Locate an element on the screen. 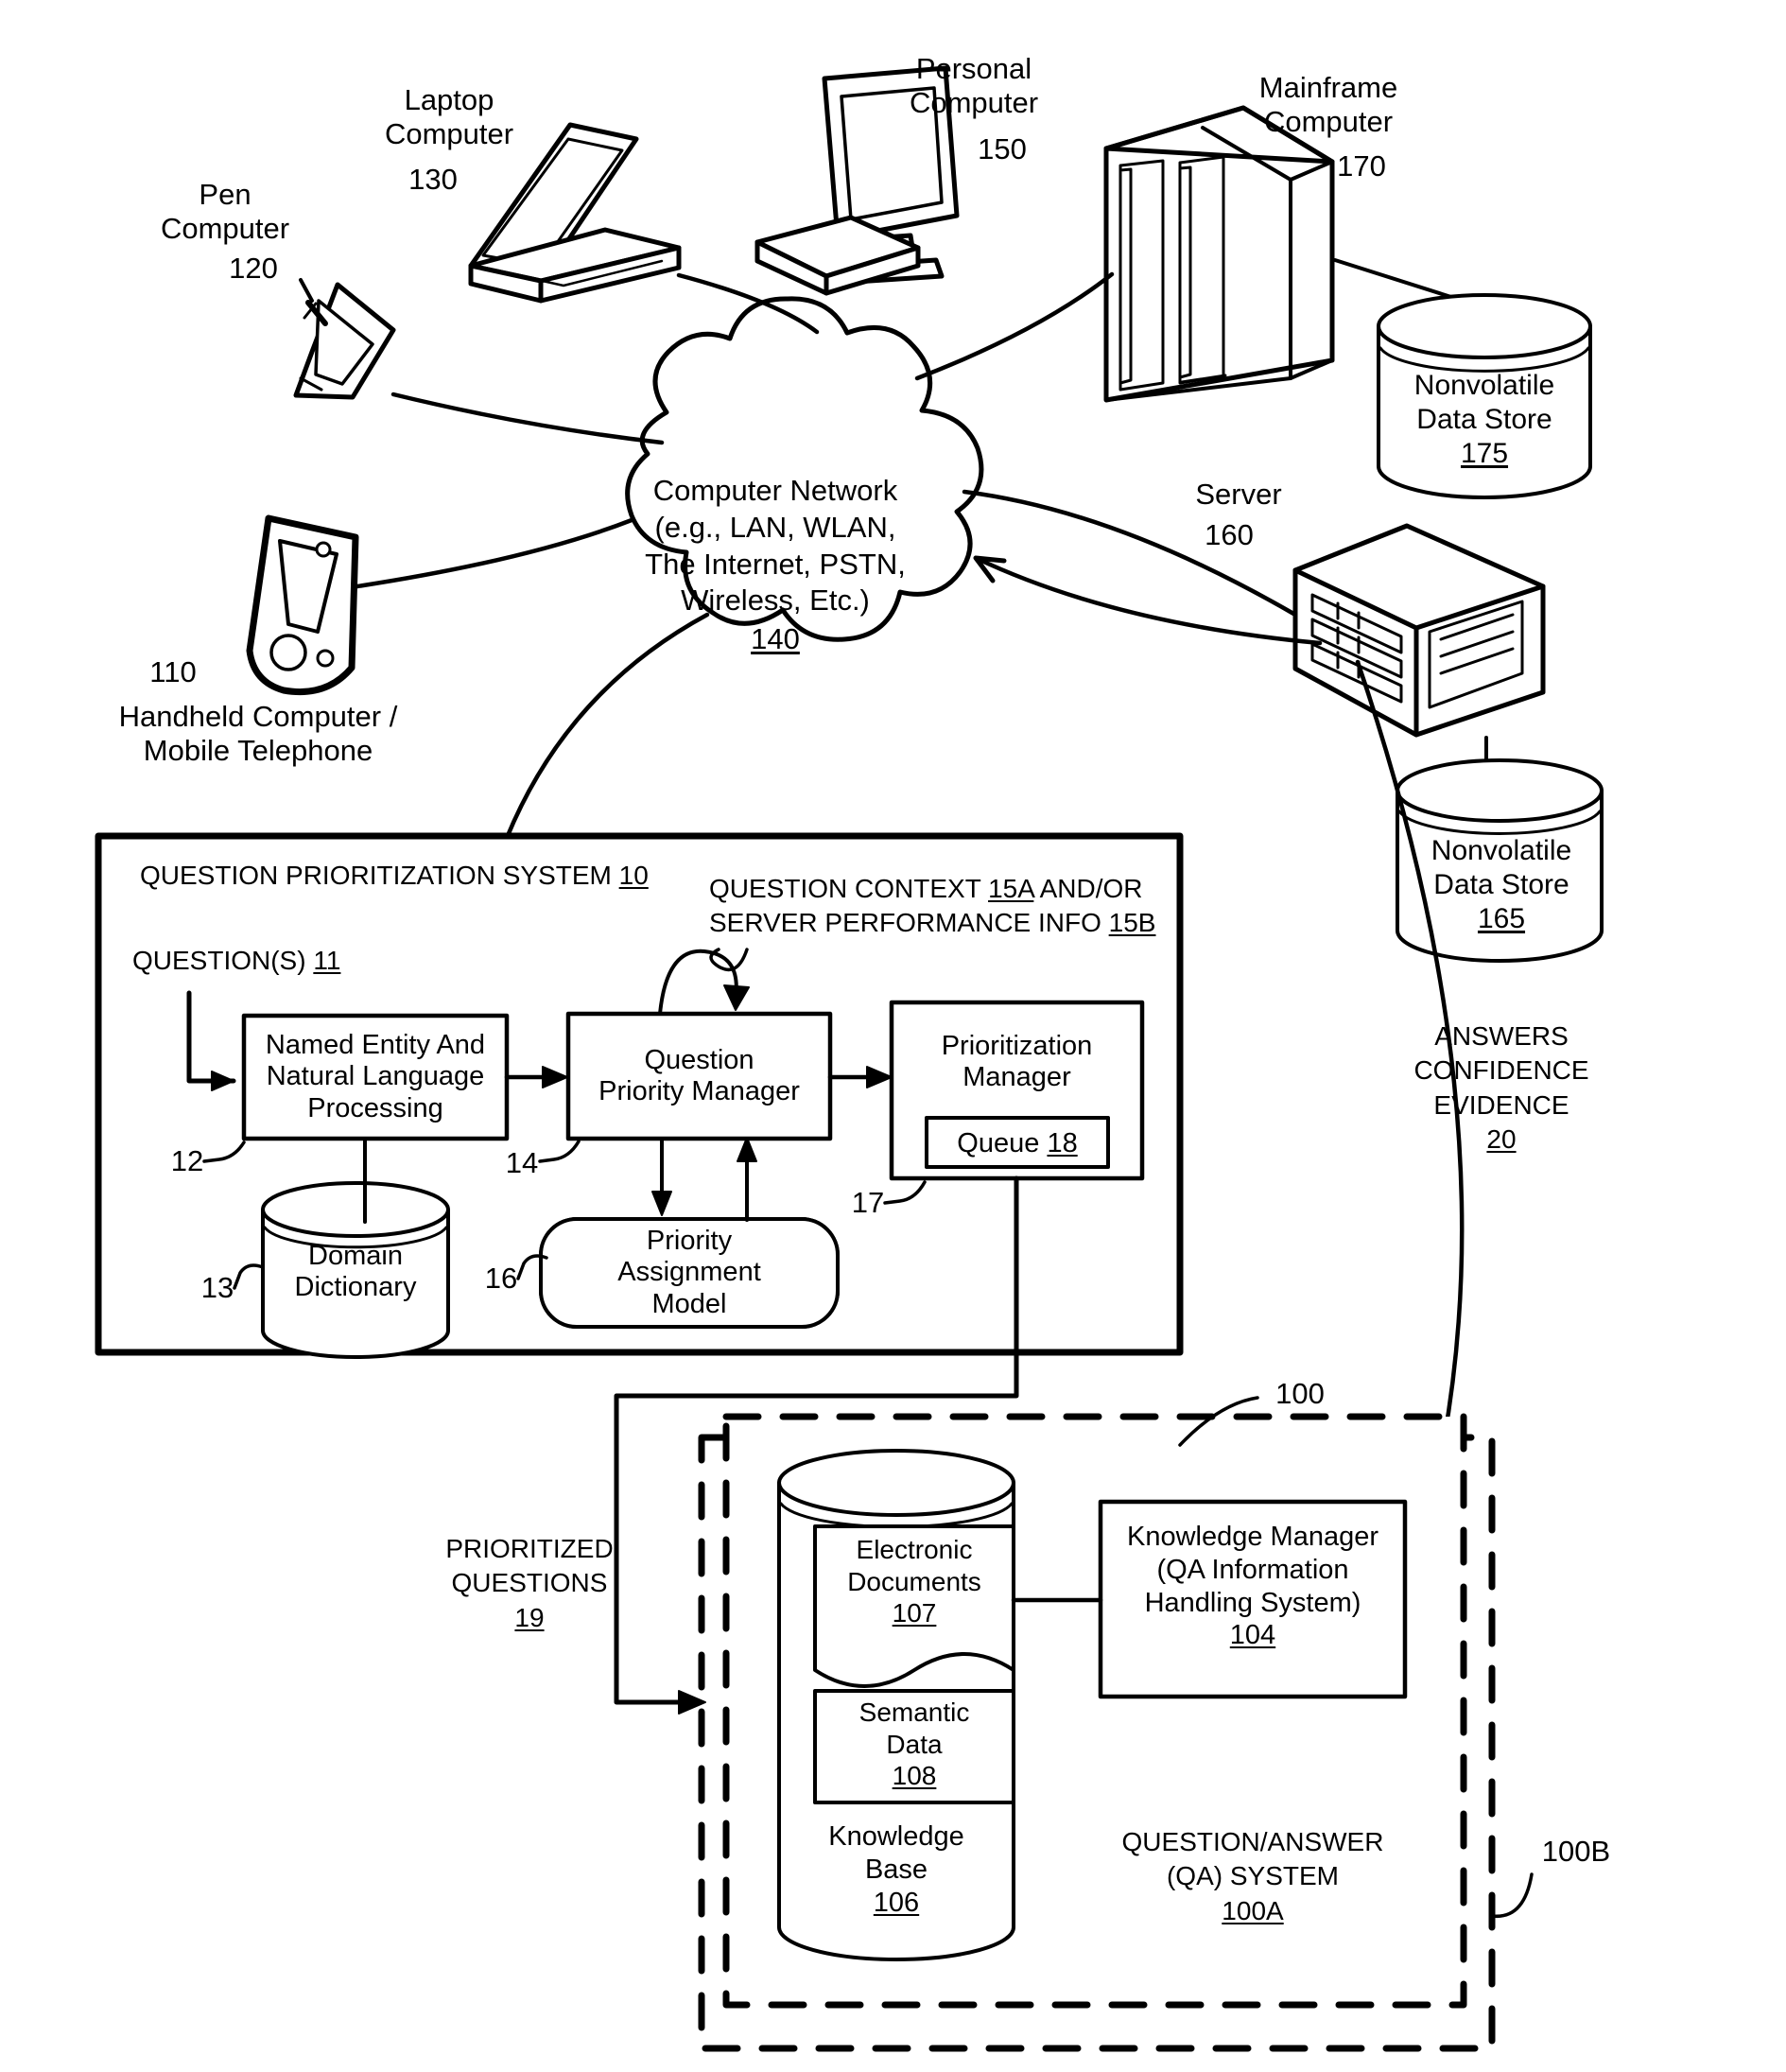 The image size is (1786, 2072). nonvolatile-data-store-165-label: Nonvolatile Data Store 165 is located at coordinates (1502, 885).